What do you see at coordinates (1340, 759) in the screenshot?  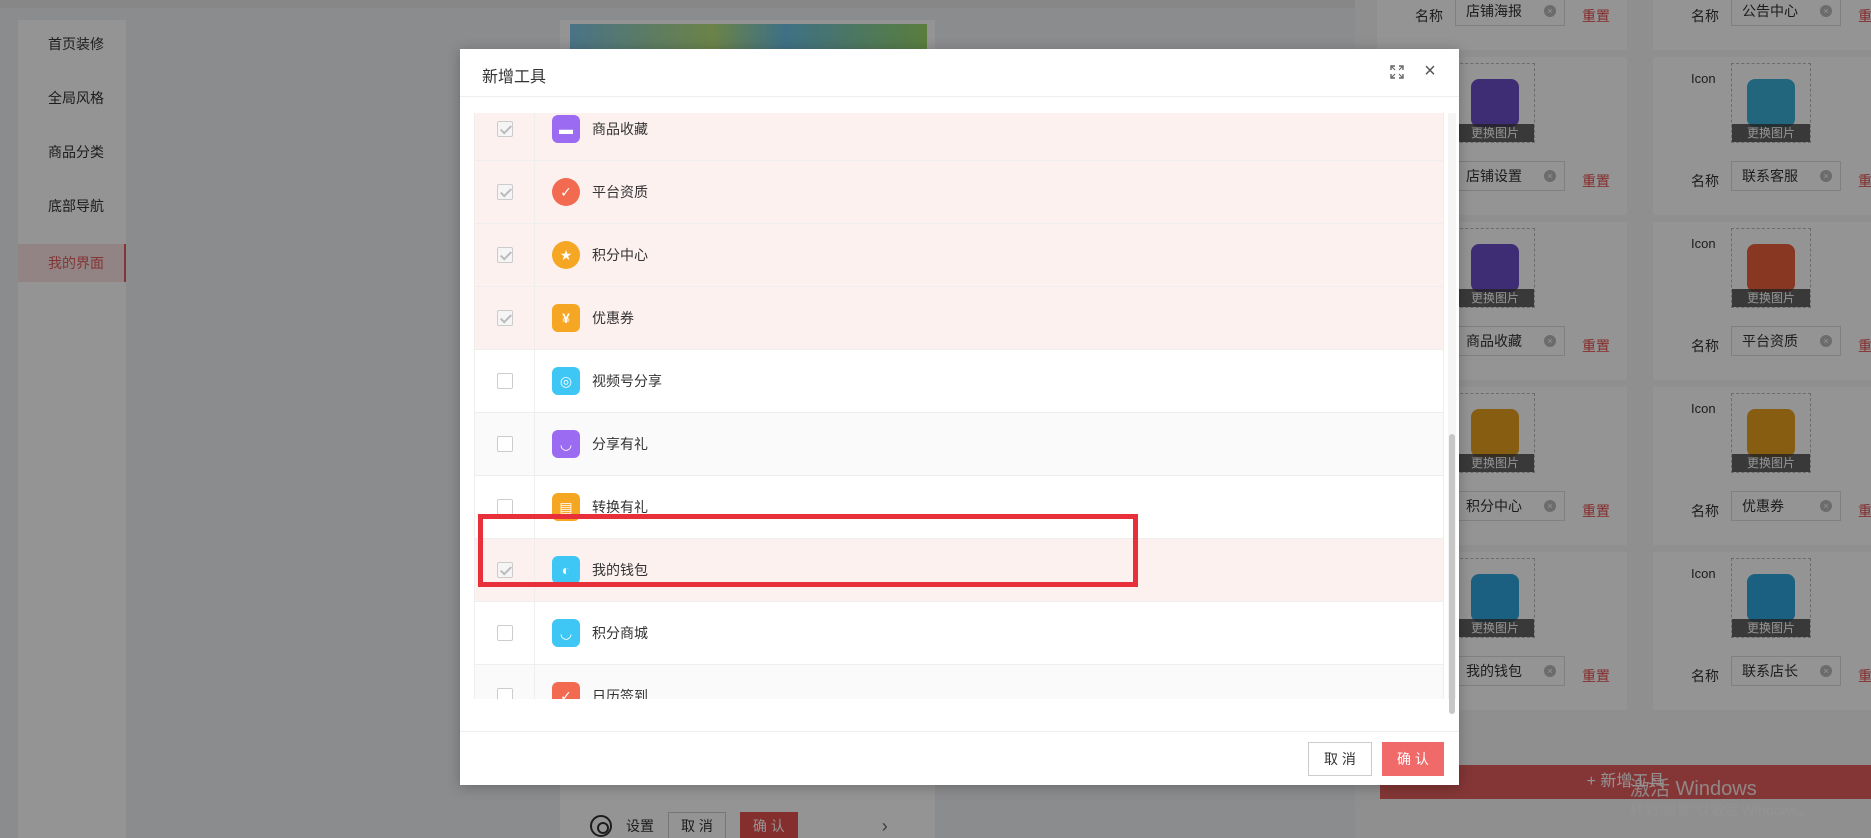 I see `cancel-button: 取 消` at bounding box center [1340, 759].